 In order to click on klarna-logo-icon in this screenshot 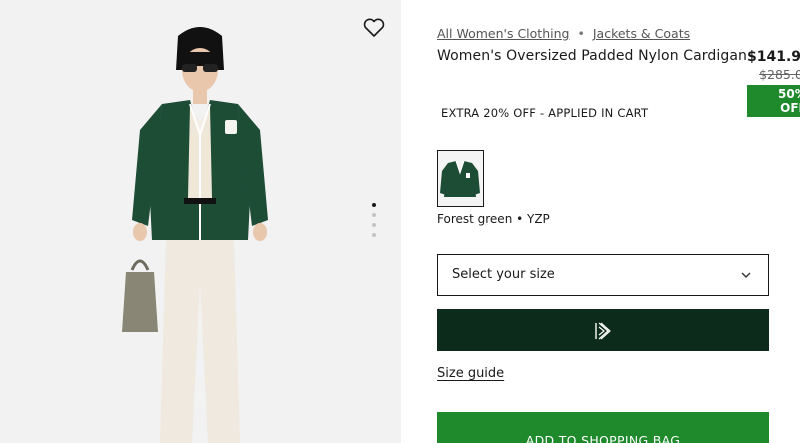, I will do `click(603, 331)`.